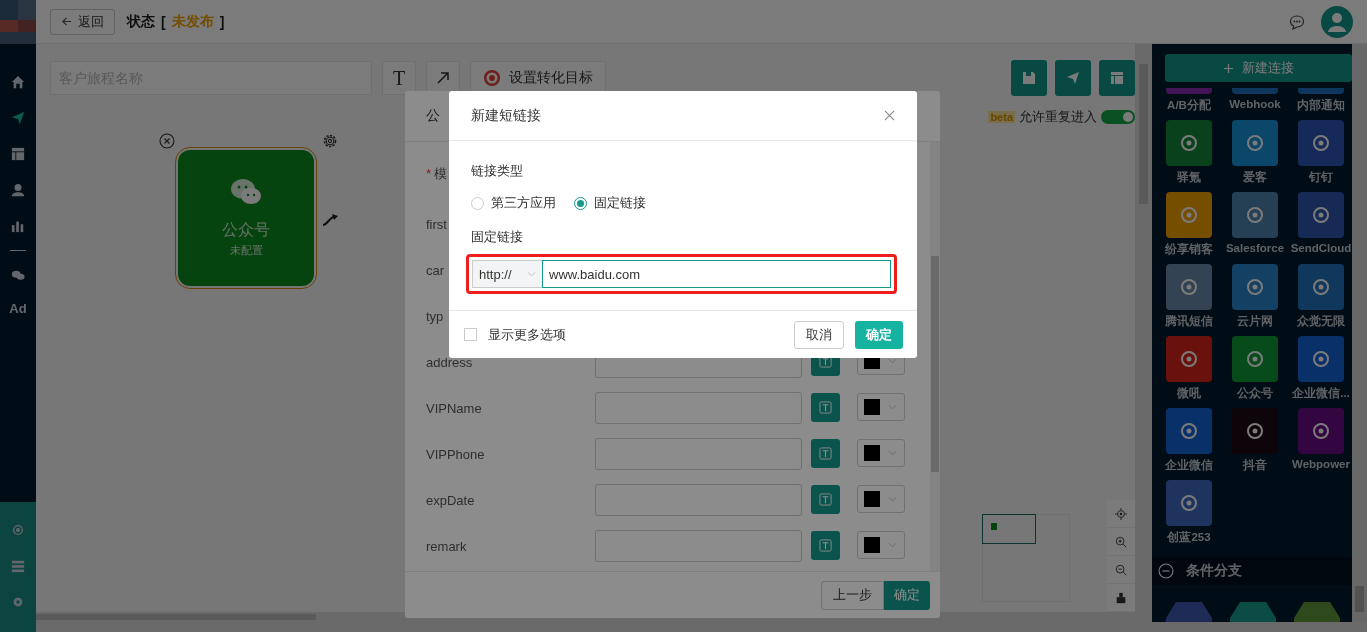  Describe the element at coordinates (18, 308) in the screenshot. I see `nav-item: Ad` at that location.